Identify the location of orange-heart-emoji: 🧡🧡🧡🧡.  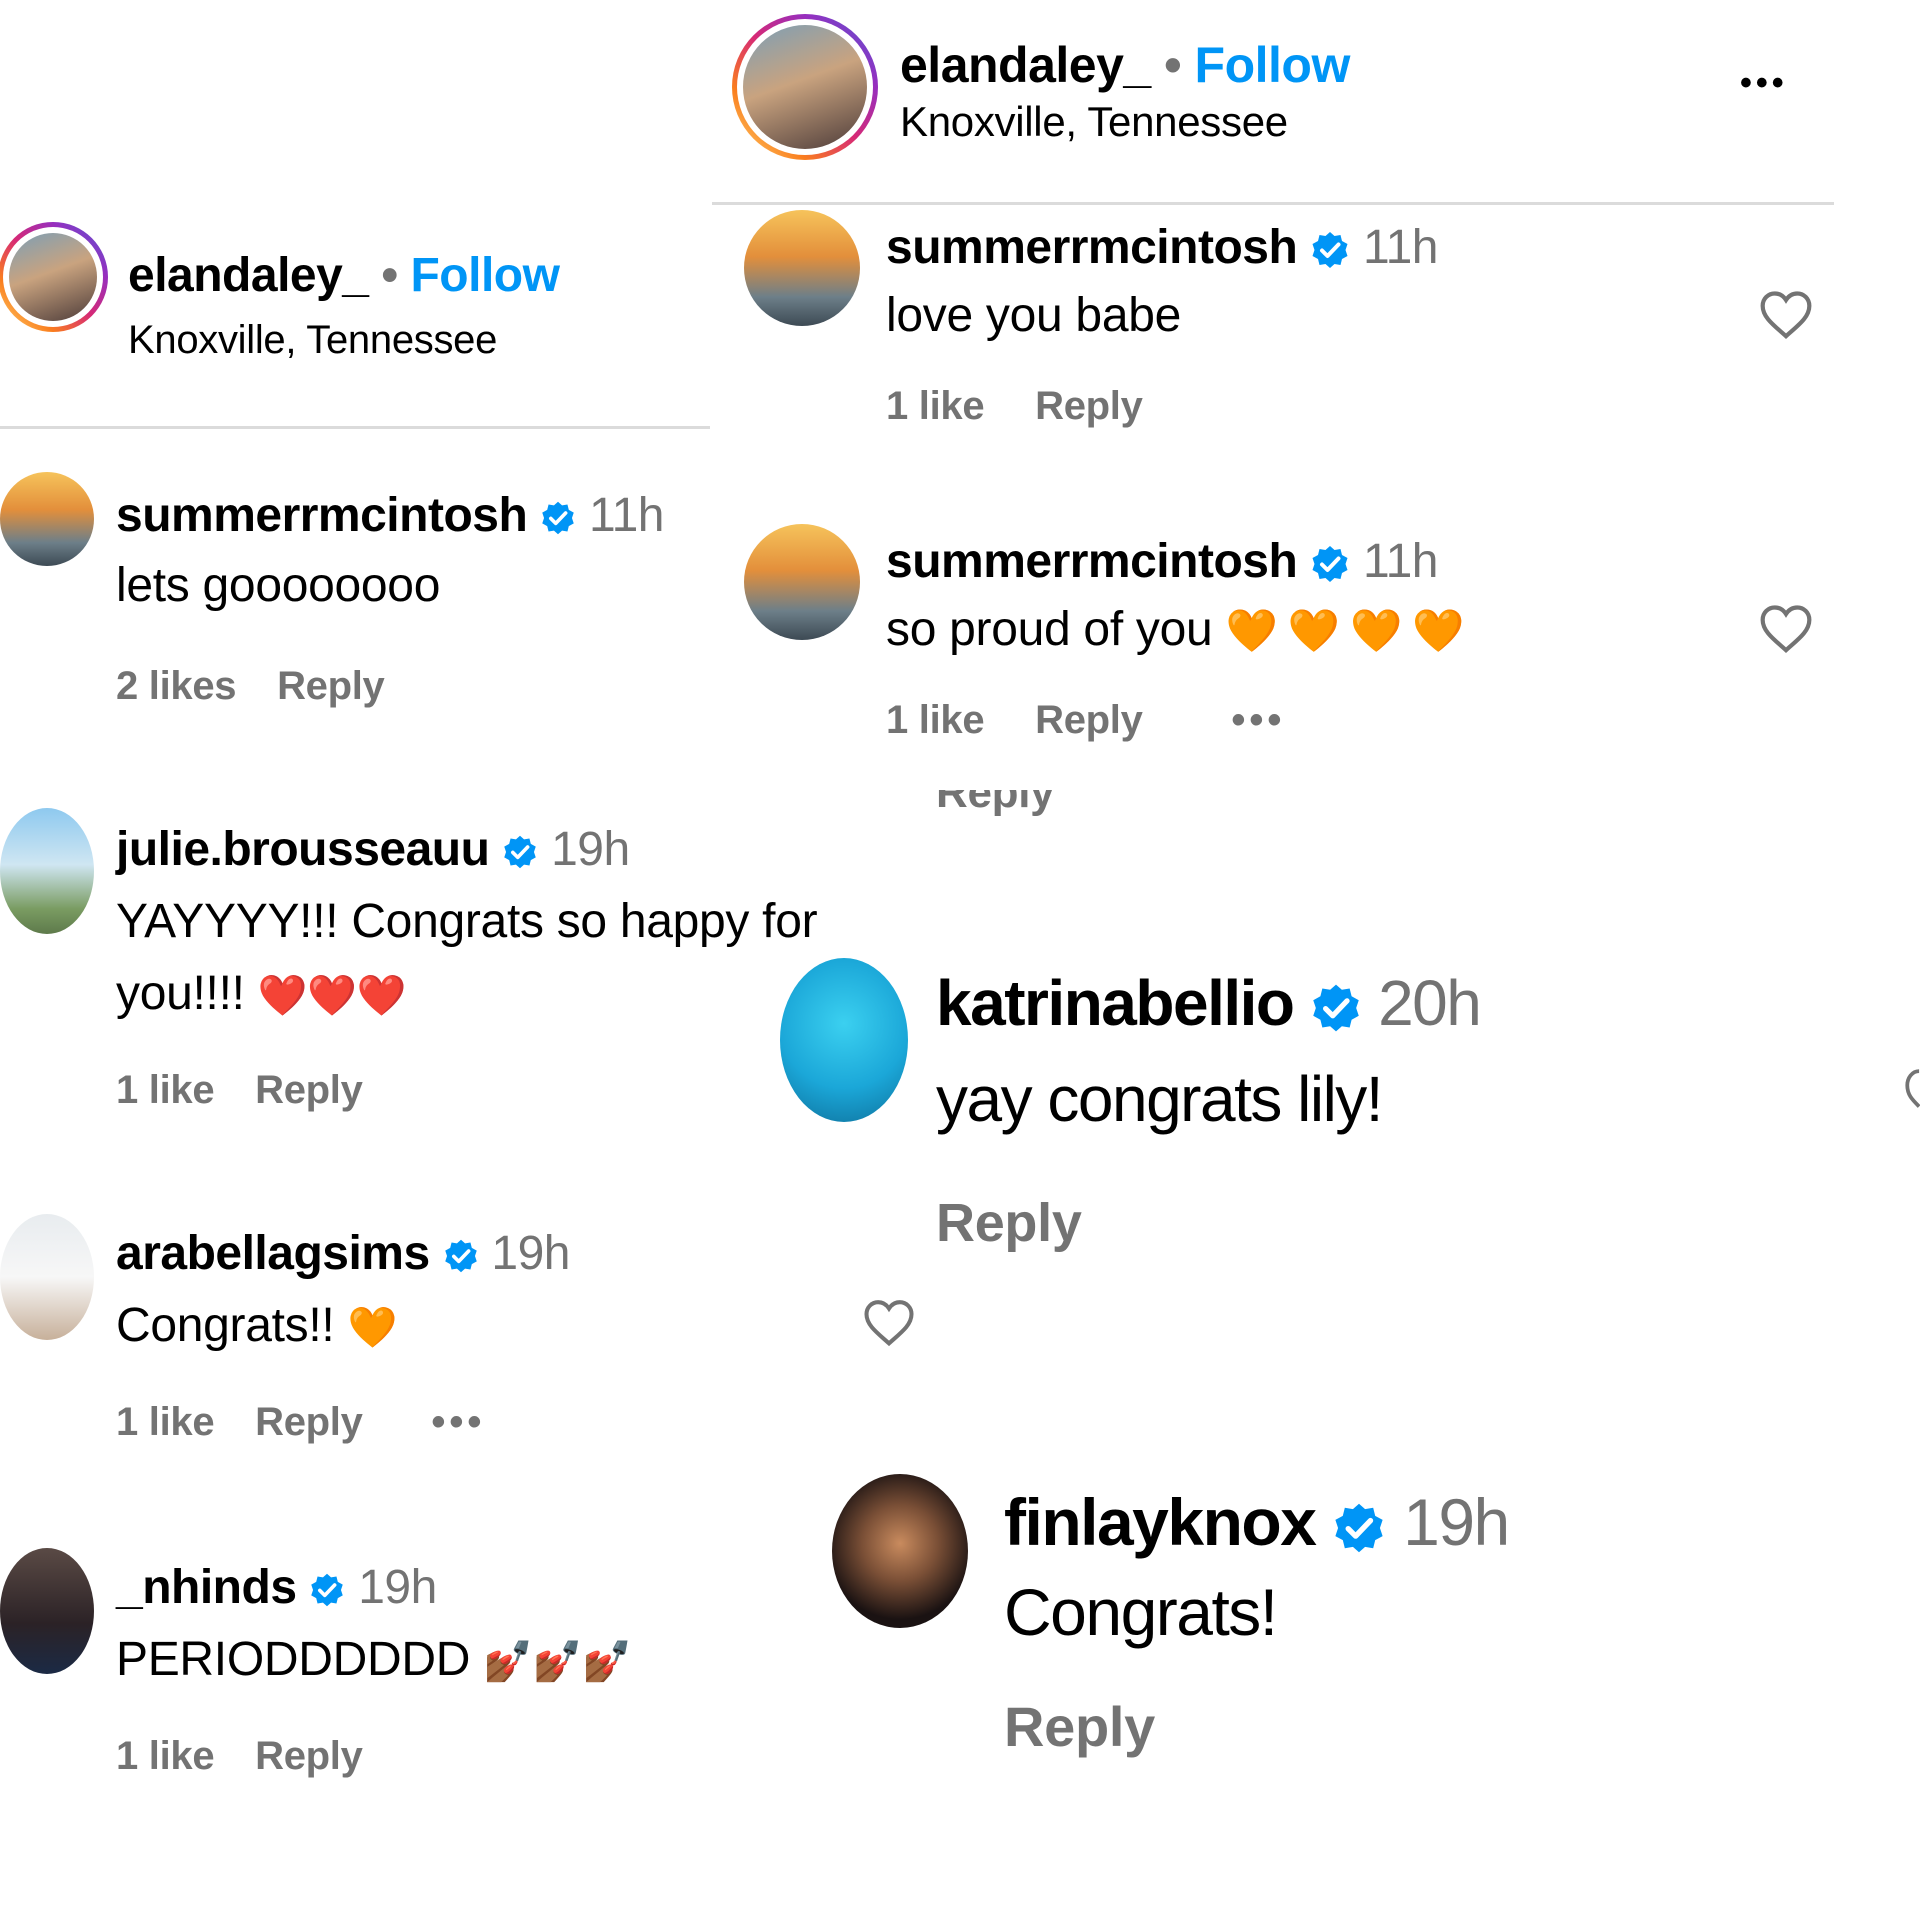
(1350, 630).